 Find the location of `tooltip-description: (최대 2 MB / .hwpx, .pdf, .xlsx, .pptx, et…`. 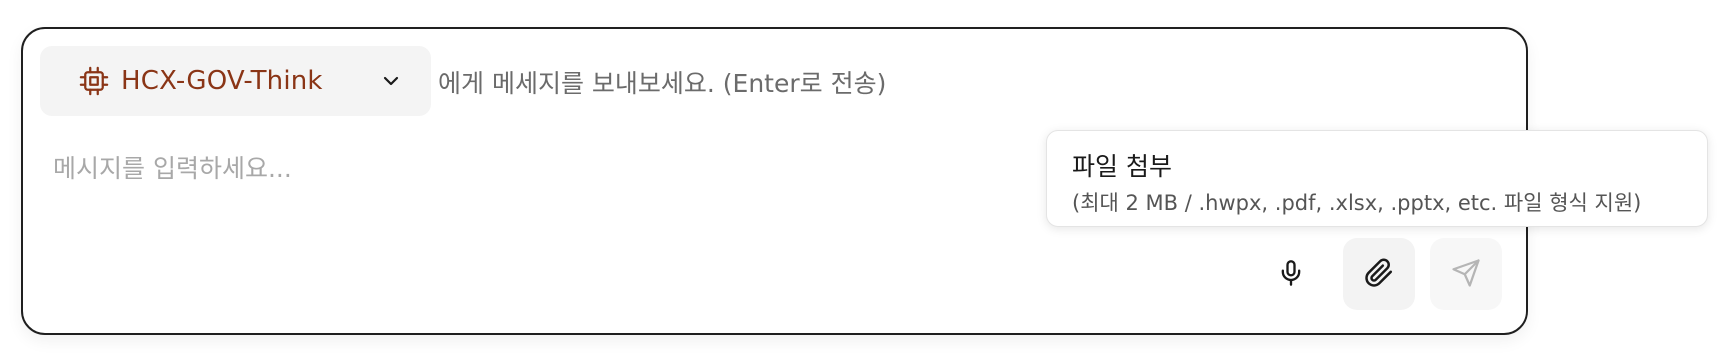

tooltip-description: (최대 2 MB / .hwpx, .pdf, .xlsx, .pptx, et… is located at coordinates (1357, 203).